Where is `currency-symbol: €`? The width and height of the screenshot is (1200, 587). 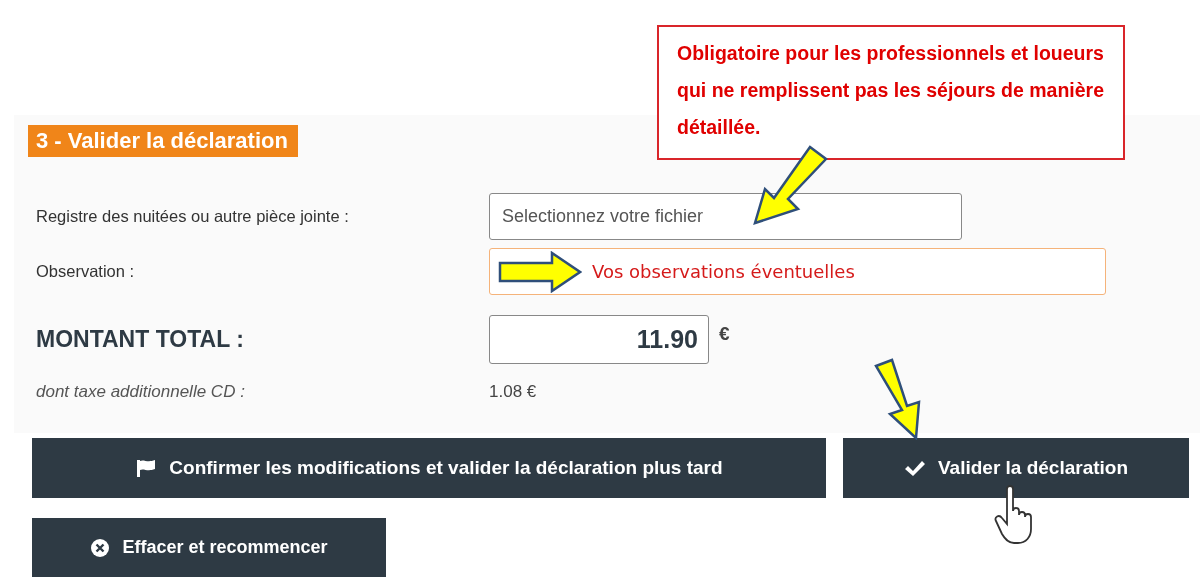
currency-symbol: € is located at coordinates (724, 334).